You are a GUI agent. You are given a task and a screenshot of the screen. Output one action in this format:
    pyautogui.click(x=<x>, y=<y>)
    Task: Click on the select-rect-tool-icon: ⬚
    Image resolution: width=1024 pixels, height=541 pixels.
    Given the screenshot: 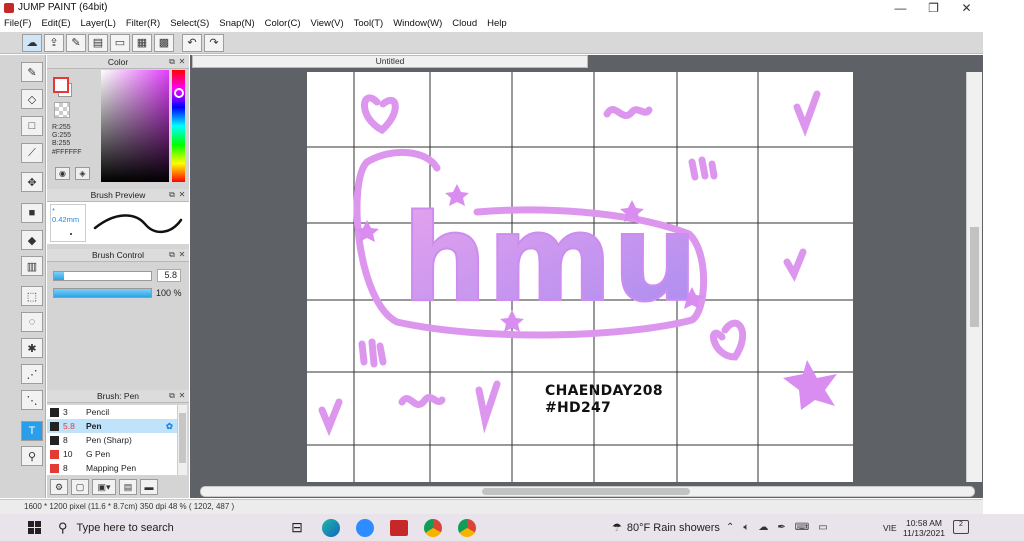 What is the action you would take?
    pyautogui.click(x=32, y=296)
    